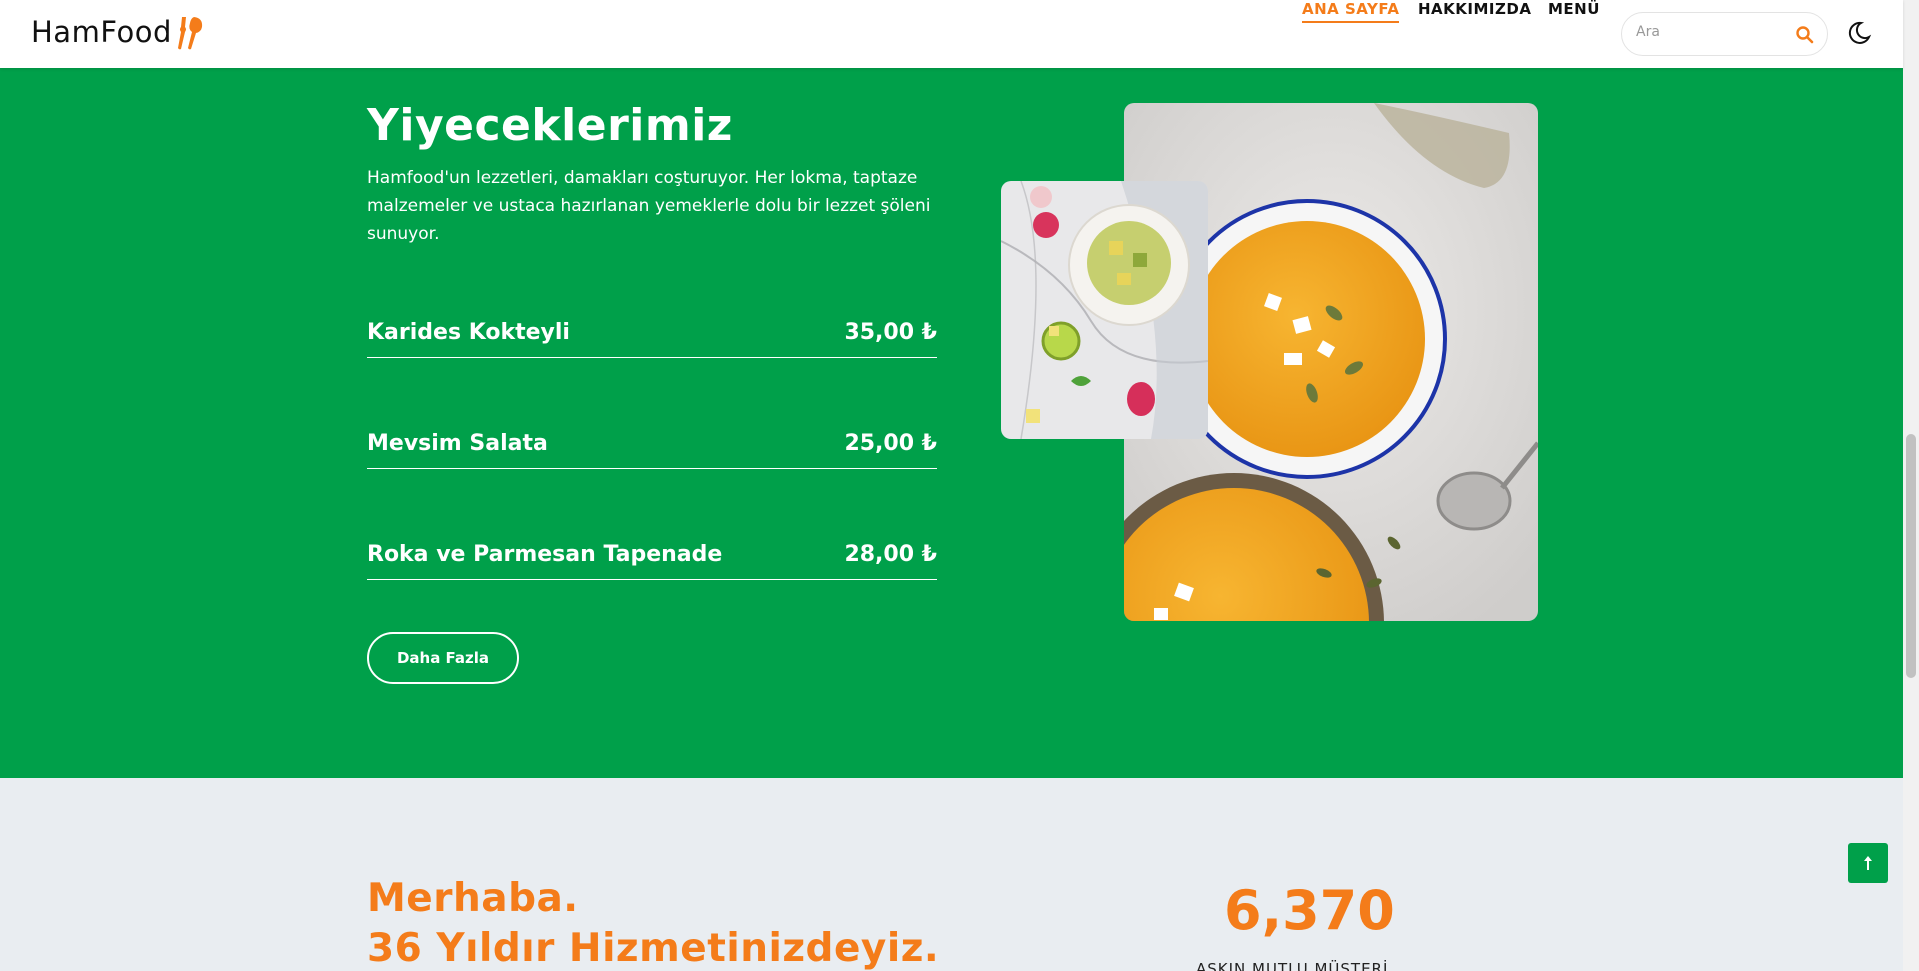  I want to click on logo: HamFood, so click(118, 32).